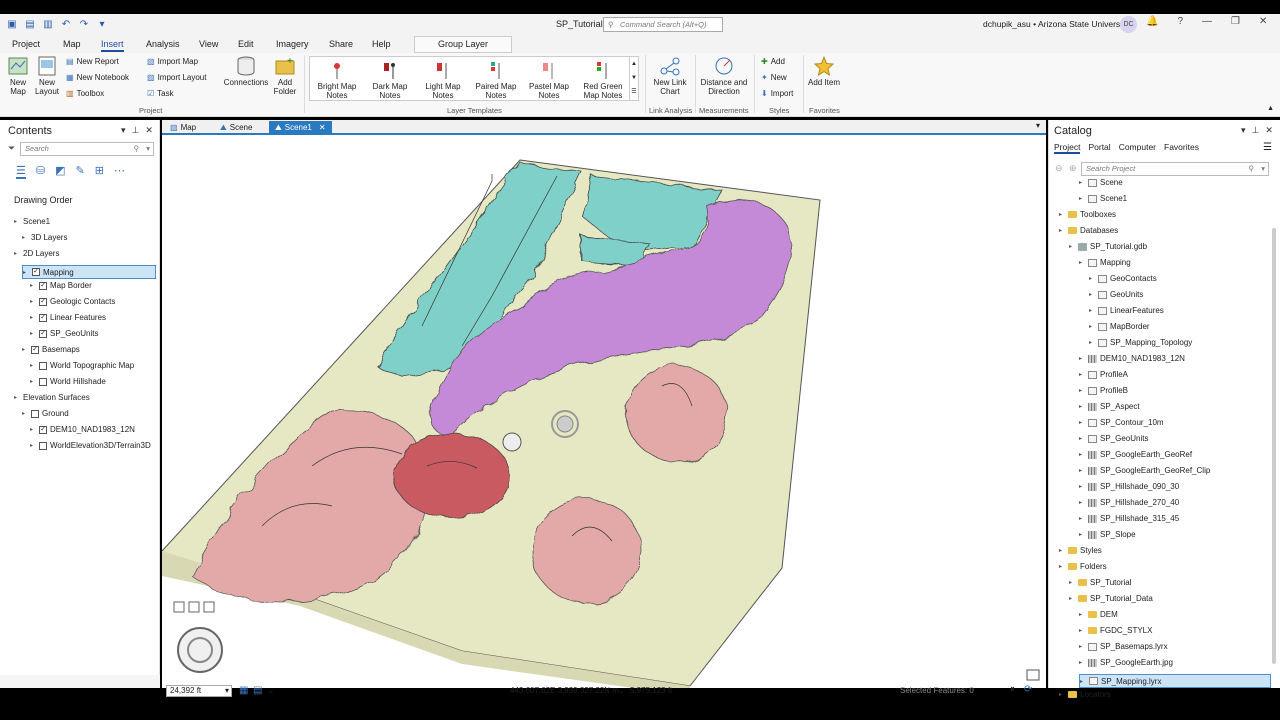  What do you see at coordinates (112, 45) in the screenshot?
I see `tab-insert: Insert` at bounding box center [112, 45].